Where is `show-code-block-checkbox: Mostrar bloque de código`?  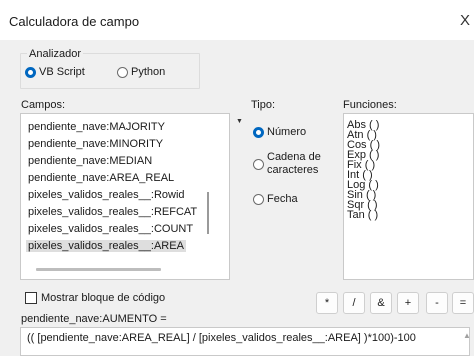 show-code-block-checkbox: Mostrar bloque de código is located at coordinates (95, 298).